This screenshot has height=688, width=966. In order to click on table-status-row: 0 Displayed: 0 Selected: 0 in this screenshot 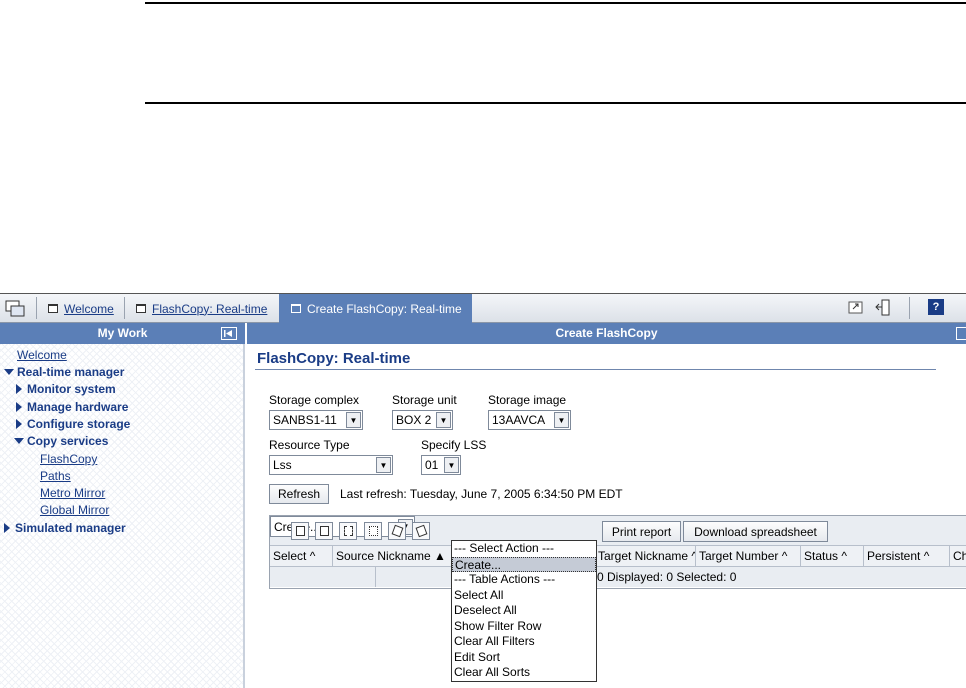, I will do `click(618, 577)`.